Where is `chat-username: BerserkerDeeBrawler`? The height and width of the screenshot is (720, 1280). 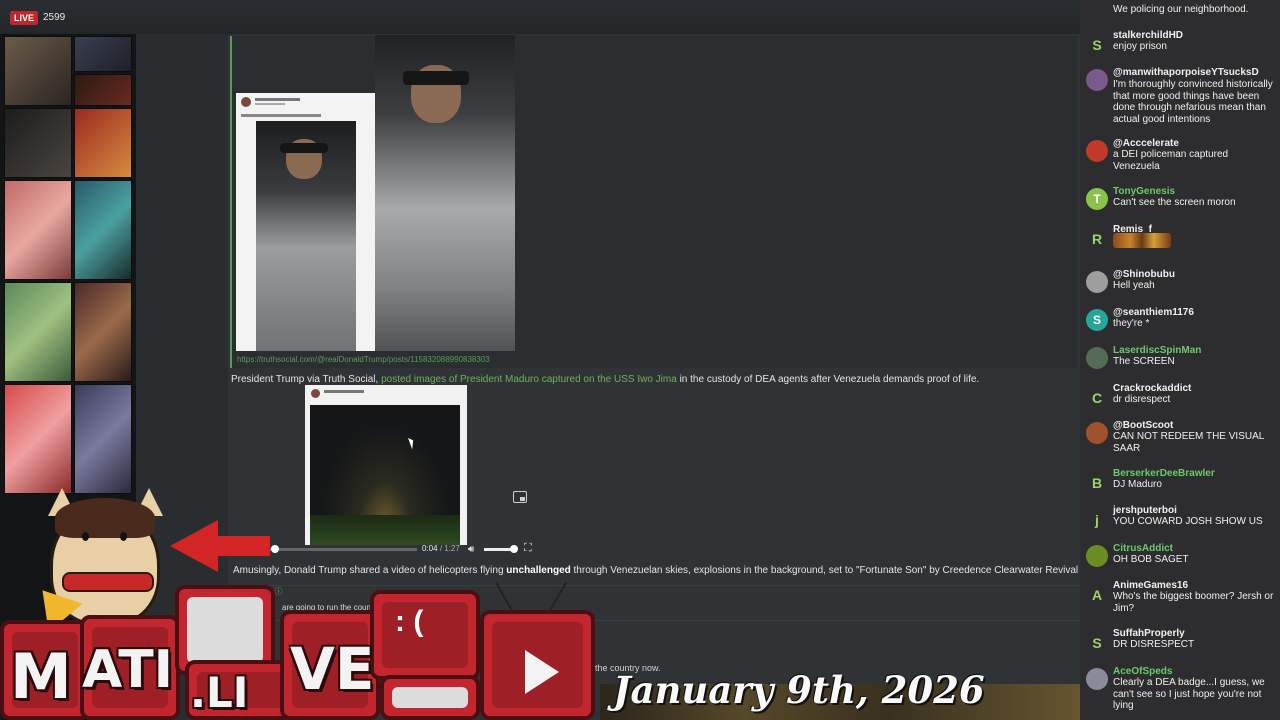 chat-username: BerserkerDeeBrawler is located at coordinates (1164, 473).